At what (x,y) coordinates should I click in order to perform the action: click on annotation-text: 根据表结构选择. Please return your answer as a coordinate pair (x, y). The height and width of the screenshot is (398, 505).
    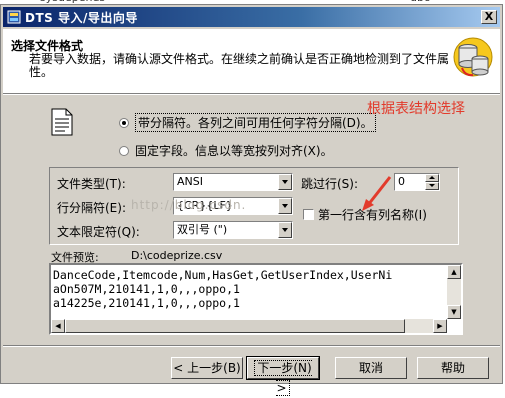
    Looking at the image, I should click on (416, 109).